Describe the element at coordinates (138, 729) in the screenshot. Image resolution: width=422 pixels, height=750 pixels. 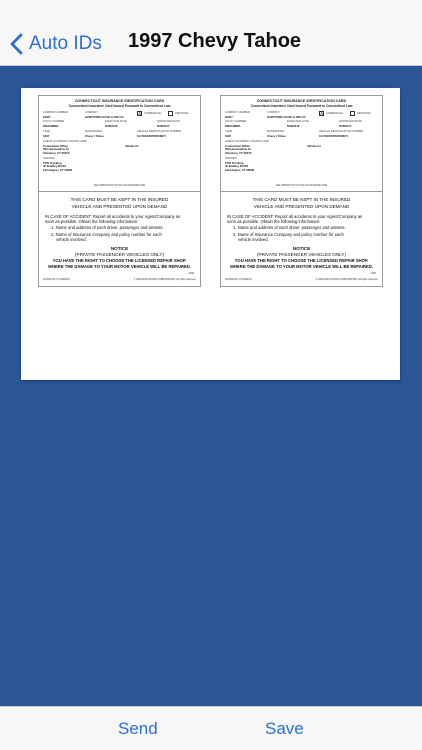
I see `send-button: Send` at that location.